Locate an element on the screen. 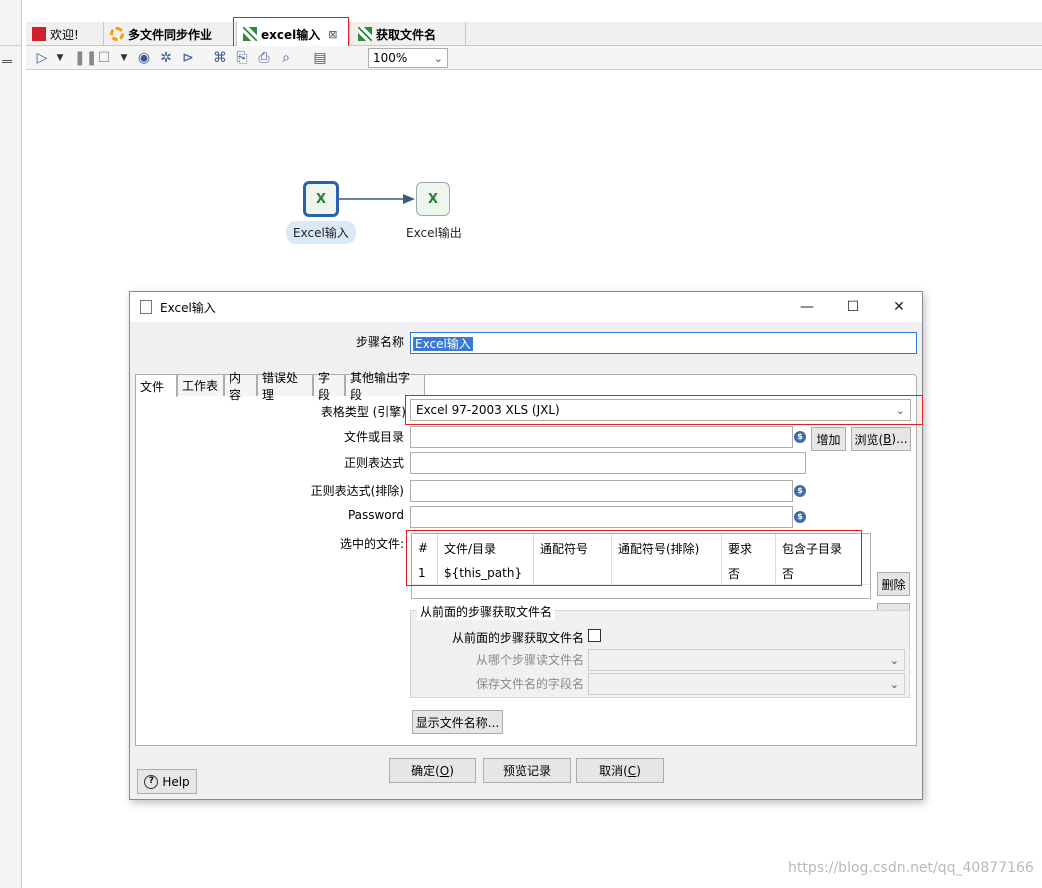 Image resolution: width=1042 pixels, height=888 pixels. prev-step-checkbox is located at coordinates (594, 635).